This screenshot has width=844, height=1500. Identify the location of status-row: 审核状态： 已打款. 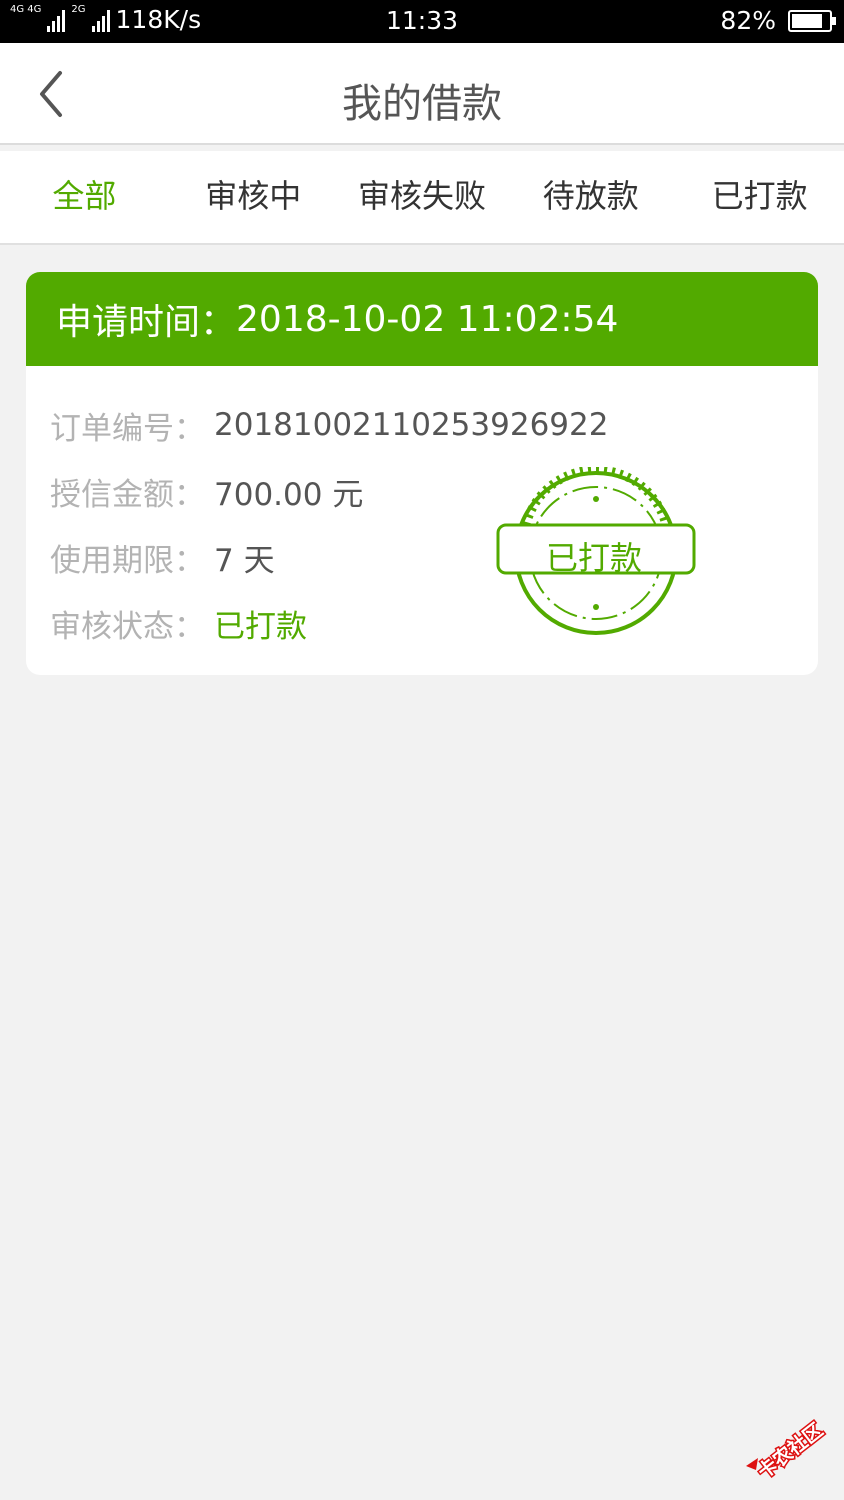
(434, 623).